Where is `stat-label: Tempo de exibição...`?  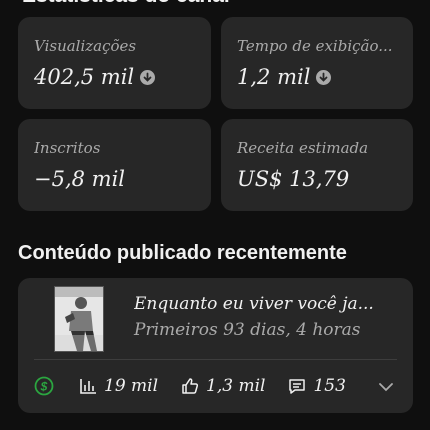 stat-label: Tempo de exibição... is located at coordinates (315, 46).